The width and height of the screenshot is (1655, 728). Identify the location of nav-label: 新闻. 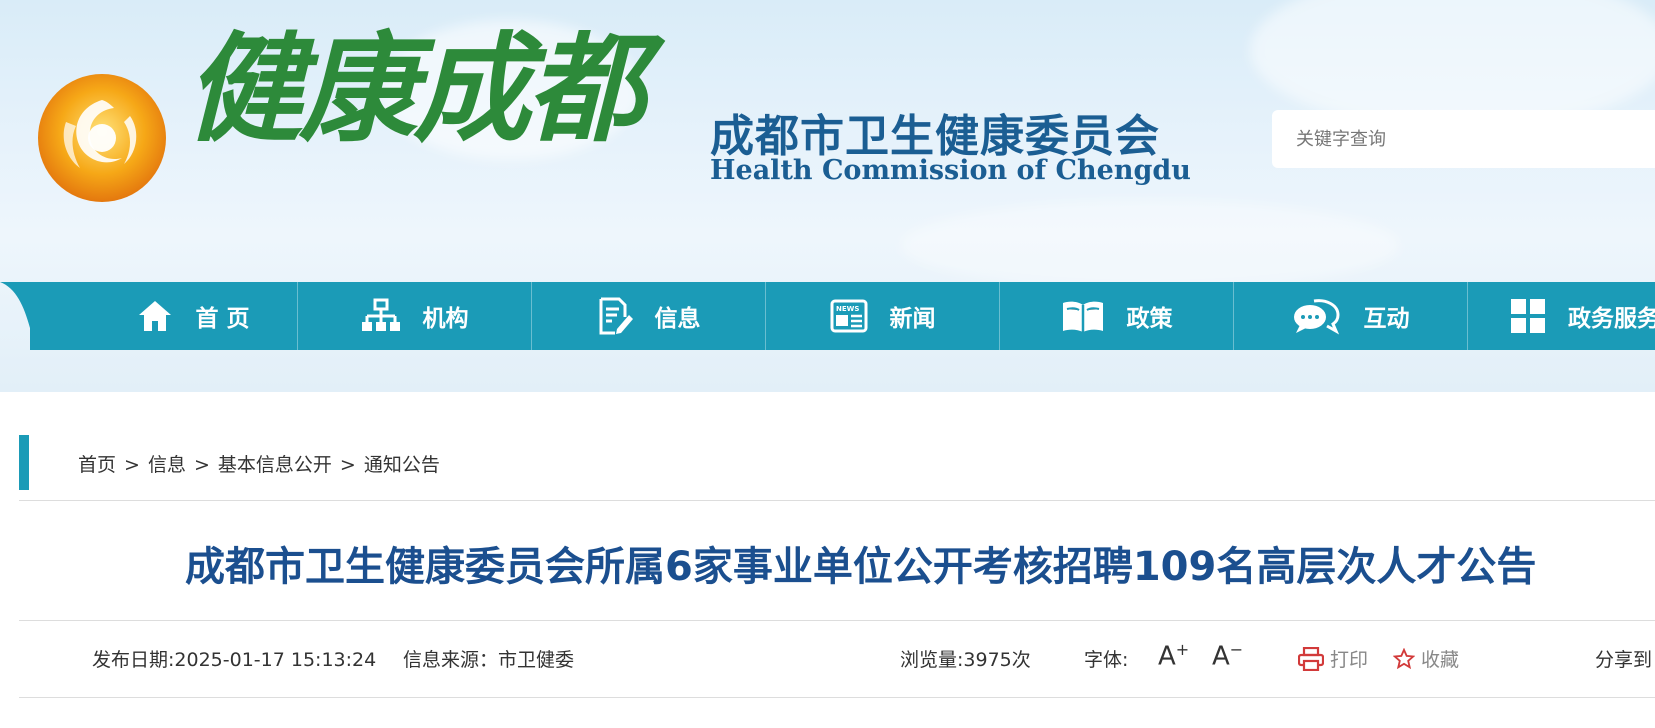
(912, 319).